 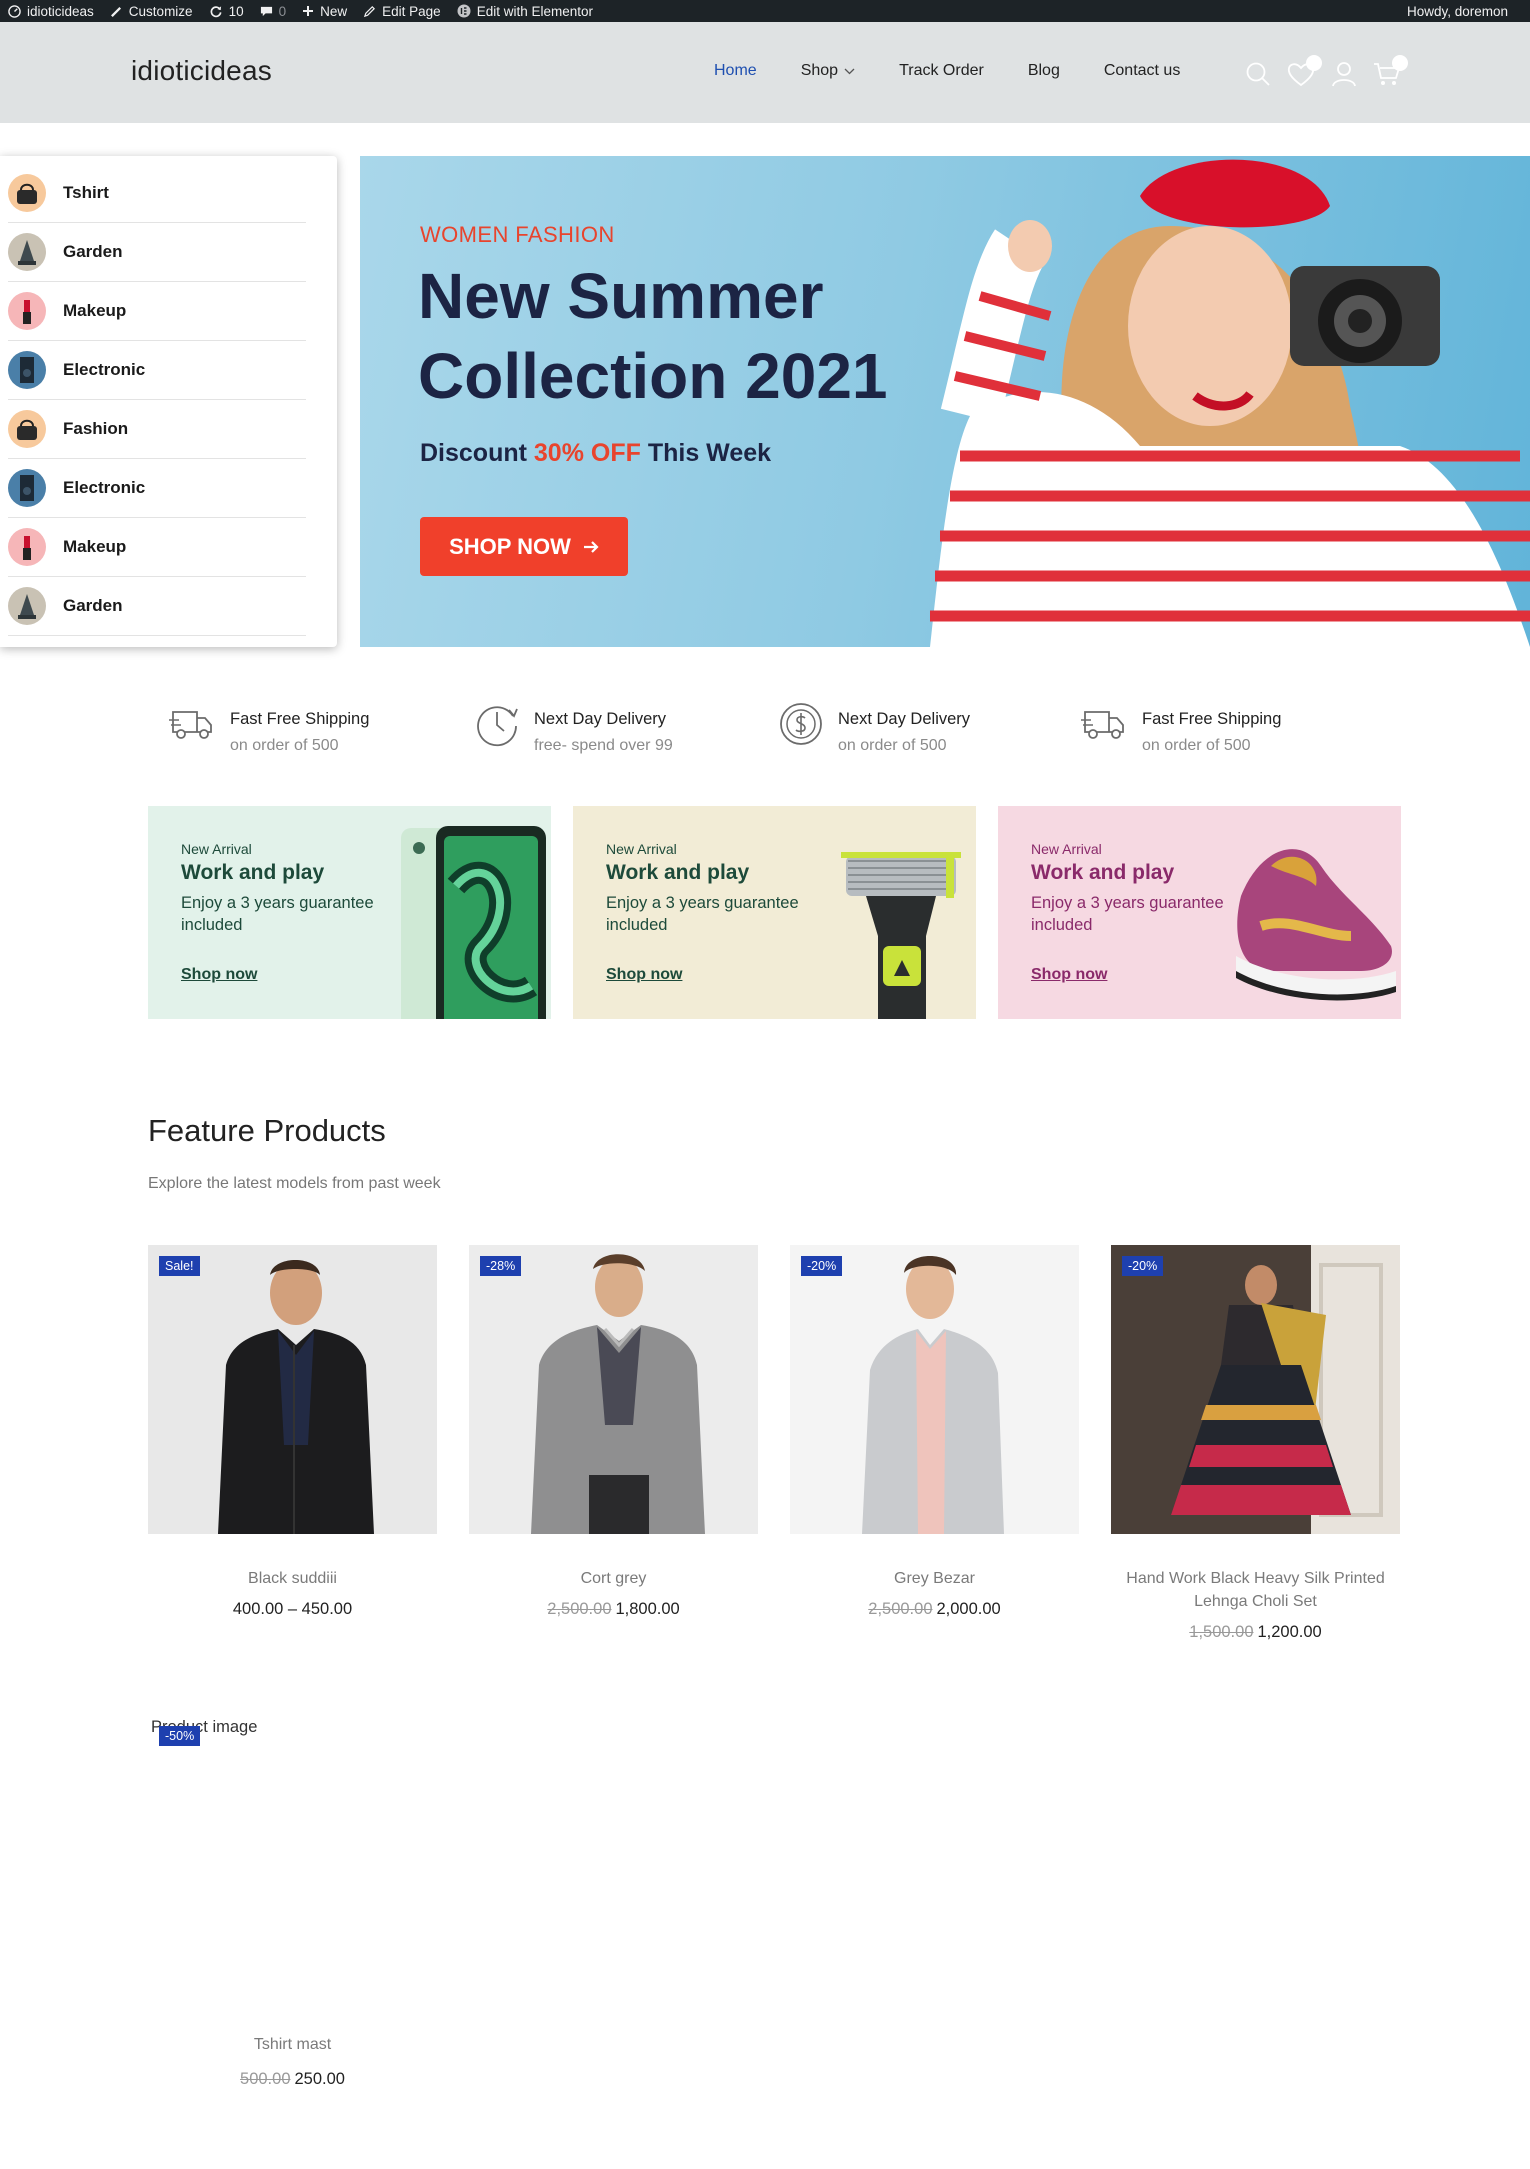 I want to click on shop-now-button: SHOP NOW, so click(x=524, y=546).